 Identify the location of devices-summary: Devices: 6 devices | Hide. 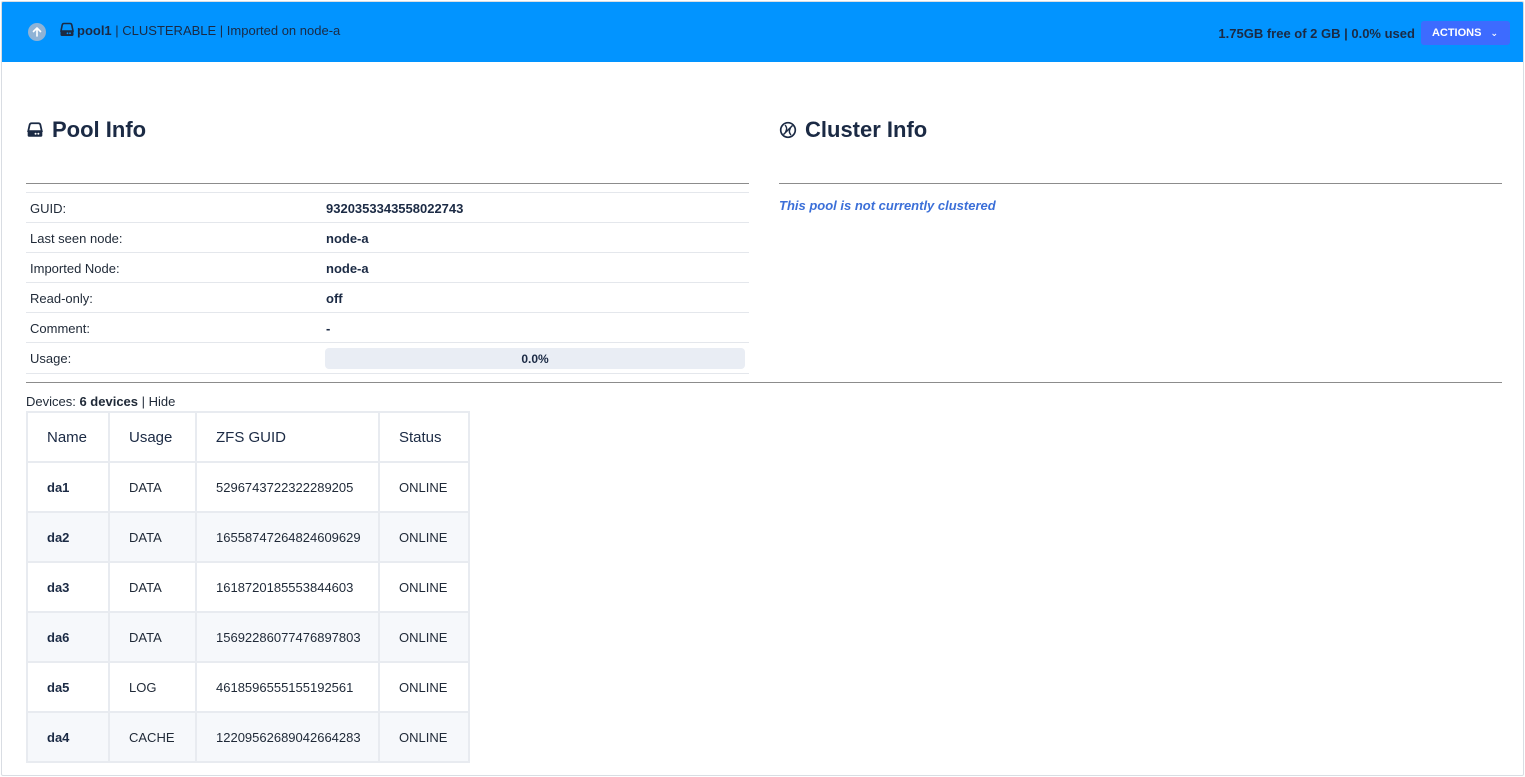
(100, 401).